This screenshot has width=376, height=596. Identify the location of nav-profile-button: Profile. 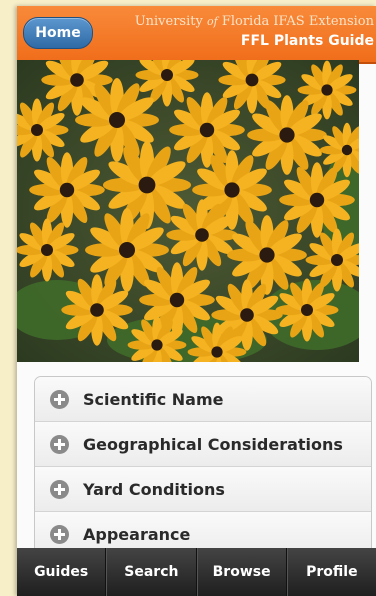
(331, 572).